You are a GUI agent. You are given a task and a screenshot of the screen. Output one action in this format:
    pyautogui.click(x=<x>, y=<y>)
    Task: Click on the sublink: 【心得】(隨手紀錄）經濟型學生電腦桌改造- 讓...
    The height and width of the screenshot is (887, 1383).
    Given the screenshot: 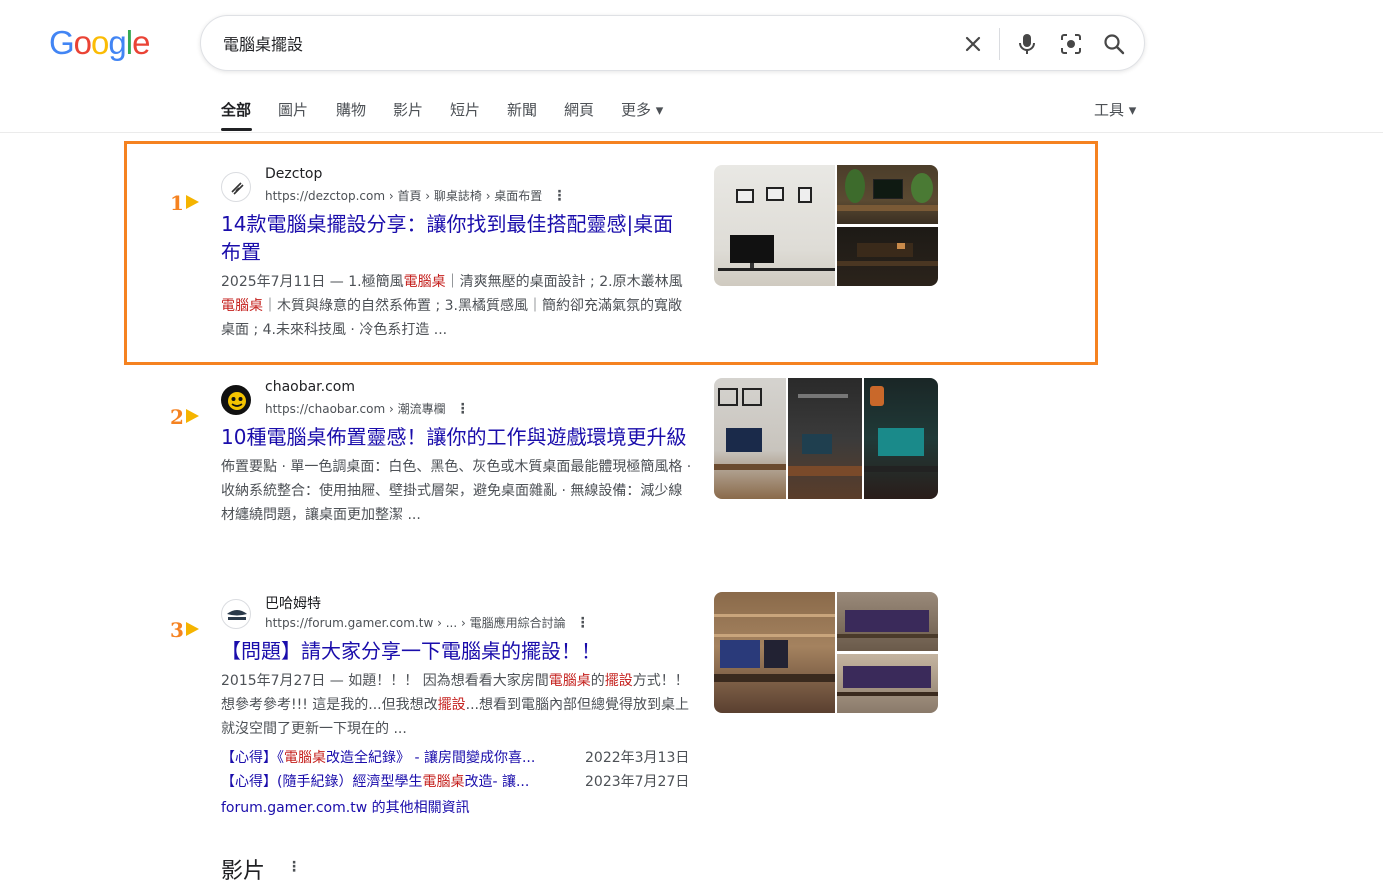 What is the action you would take?
    pyautogui.click(x=375, y=781)
    